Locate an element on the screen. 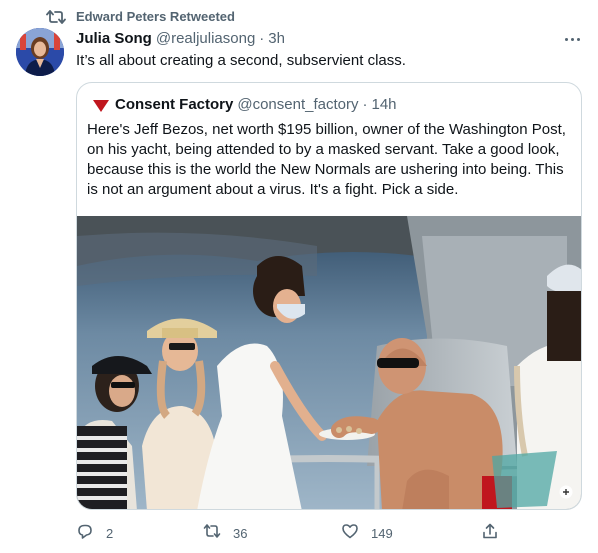  retweet-button: 36 is located at coordinates (225, 533).